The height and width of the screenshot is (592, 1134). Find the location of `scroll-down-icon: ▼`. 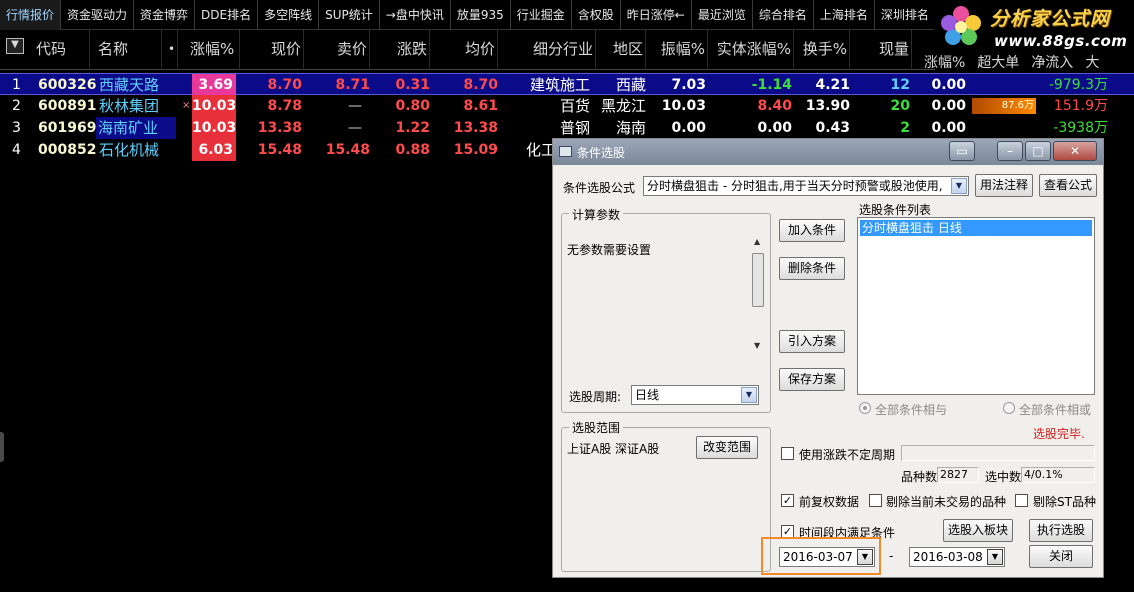

scroll-down-icon: ▼ is located at coordinates (757, 345).